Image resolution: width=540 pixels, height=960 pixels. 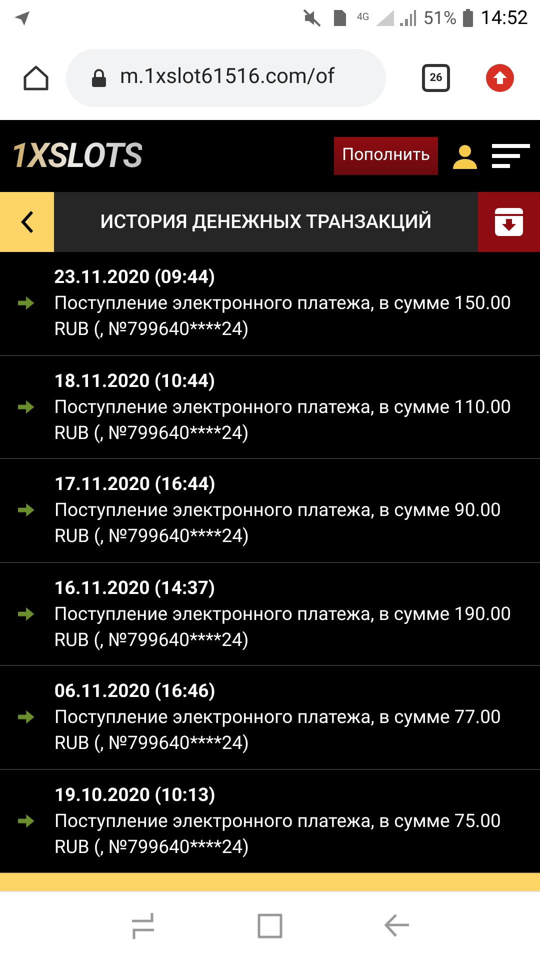 What do you see at coordinates (278, 524) in the screenshot?
I see `transaction-description: Поступление электронного платежа, в сумме 90.00 RUB (, №799640****24)` at bounding box center [278, 524].